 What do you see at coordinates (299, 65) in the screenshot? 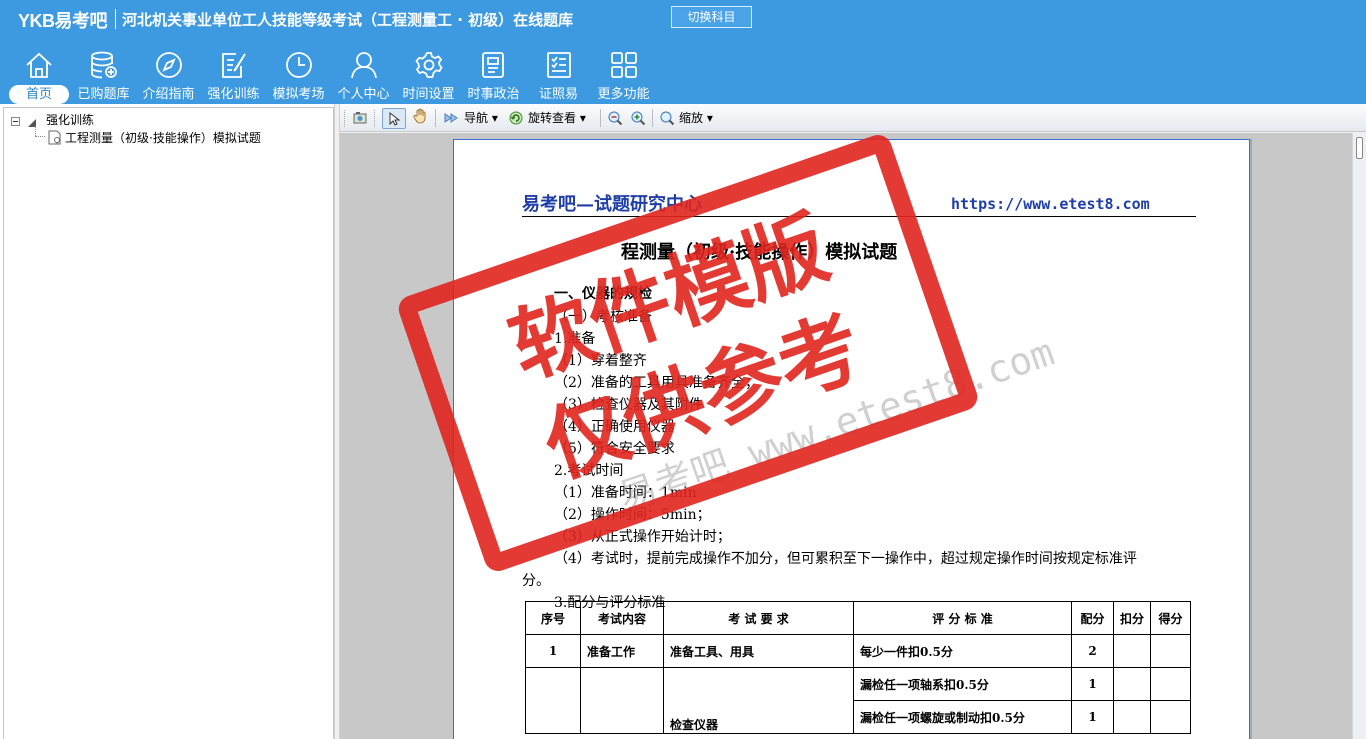
I see `clock-icon` at bounding box center [299, 65].